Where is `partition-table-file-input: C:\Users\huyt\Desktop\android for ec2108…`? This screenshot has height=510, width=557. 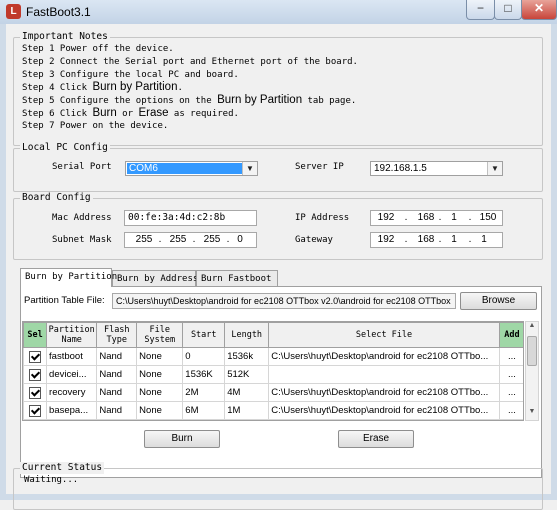
partition-table-file-input: C:\Users\huyt\Desktop\android for ec2108… is located at coordinates (284, 301).